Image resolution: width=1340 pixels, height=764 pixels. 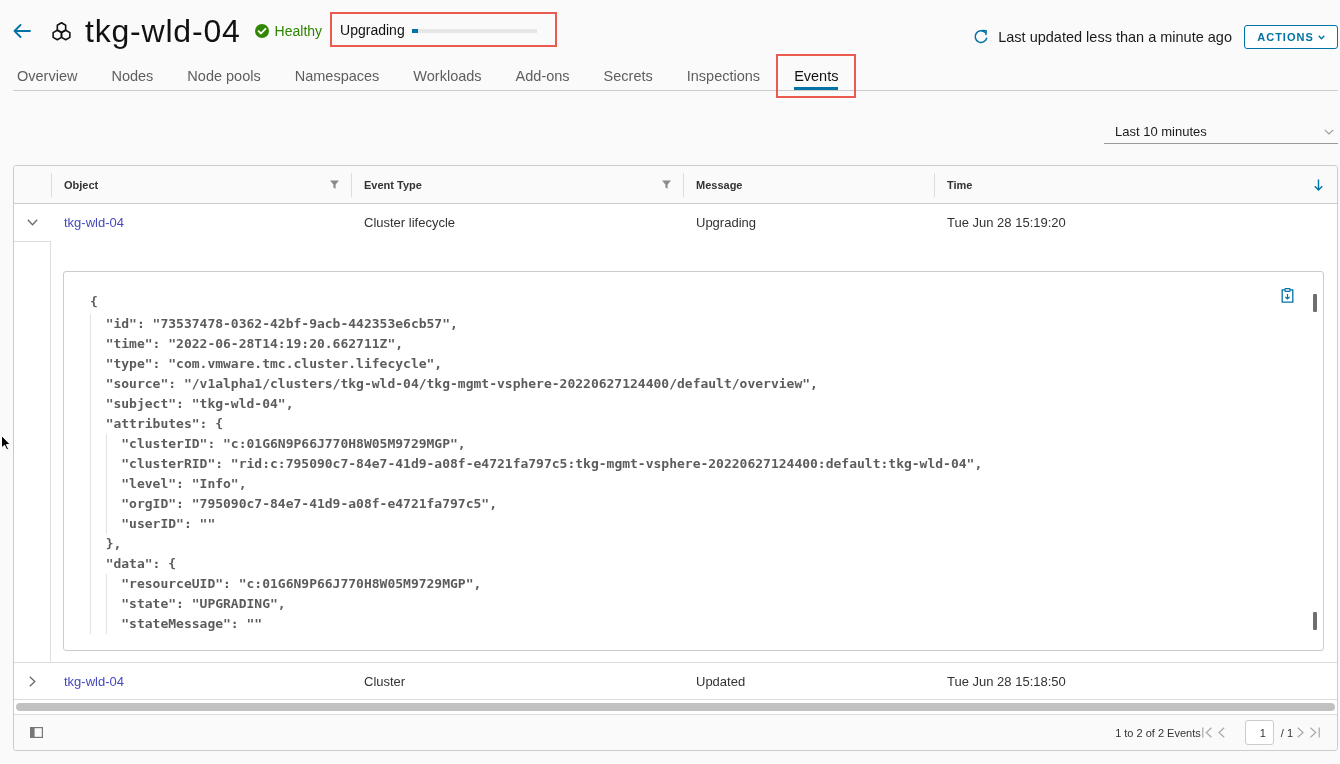 I want to click on back-arrow-icon, so click(x=22, y=31).